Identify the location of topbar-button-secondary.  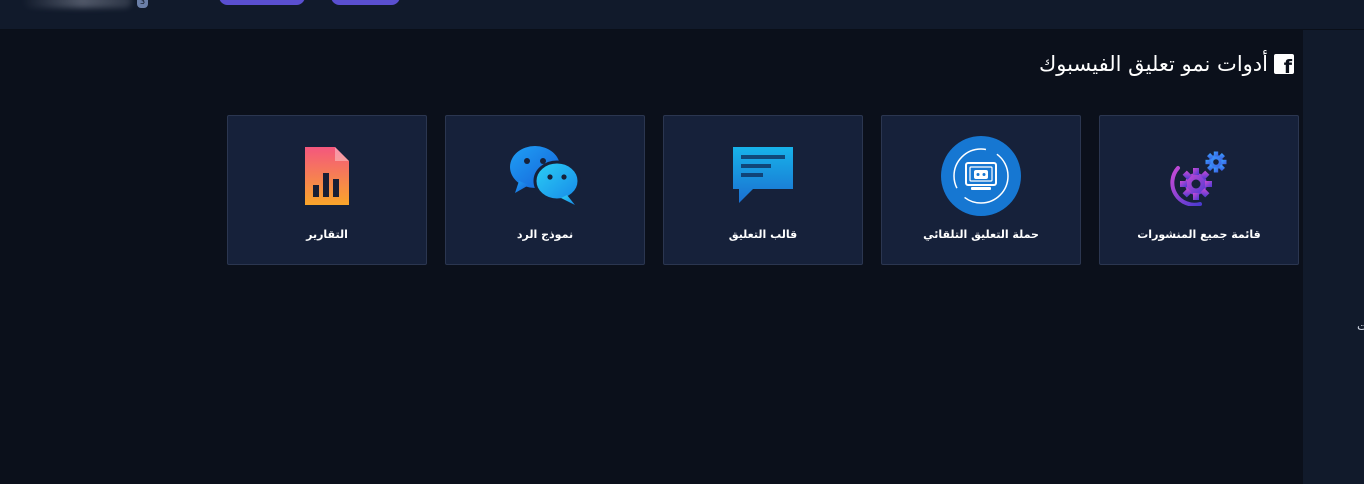
(365, 2).